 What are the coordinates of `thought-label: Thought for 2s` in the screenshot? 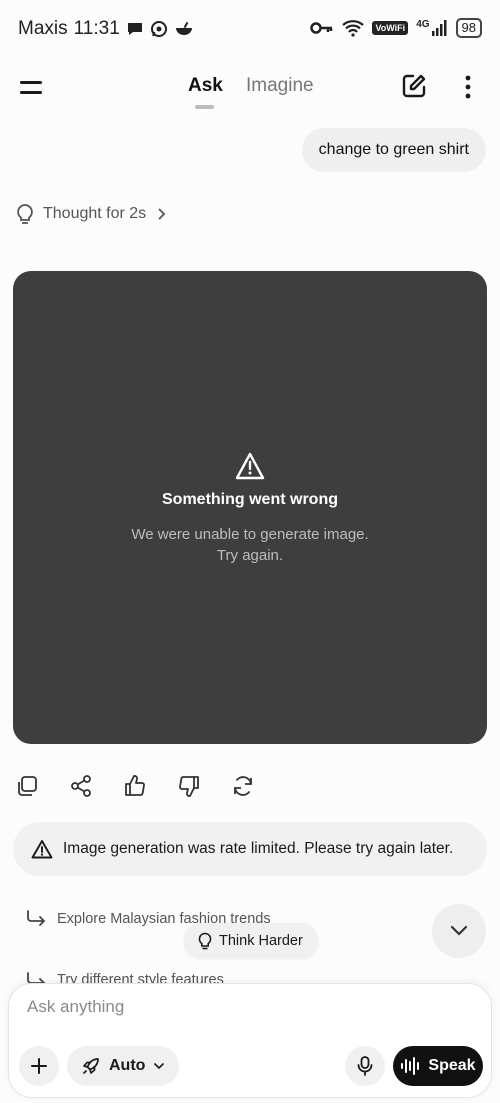 It's located at (95, 213).